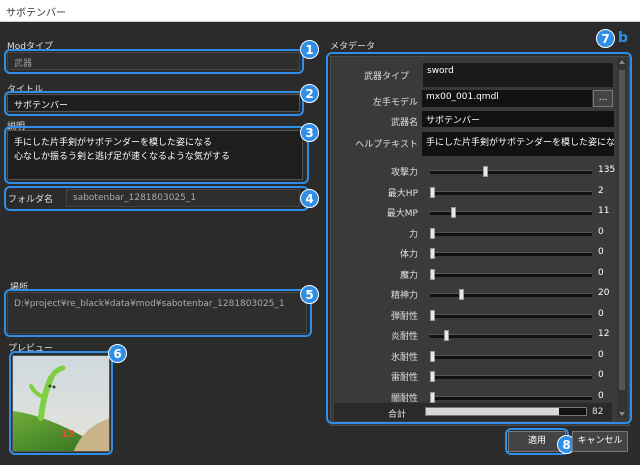 This screenshot has width=640, height=465. Describe the element at coordinates (518, 75) in the screenshot. I see `weapon-type-field: sword` at that location.